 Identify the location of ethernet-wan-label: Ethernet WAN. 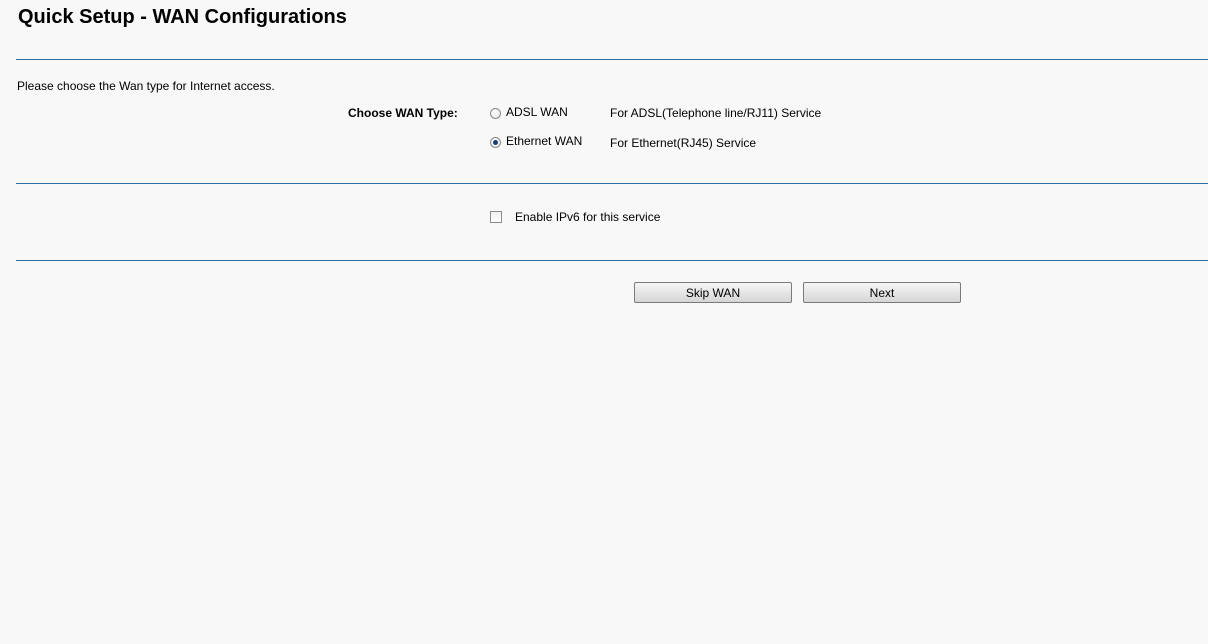
(544, 141).